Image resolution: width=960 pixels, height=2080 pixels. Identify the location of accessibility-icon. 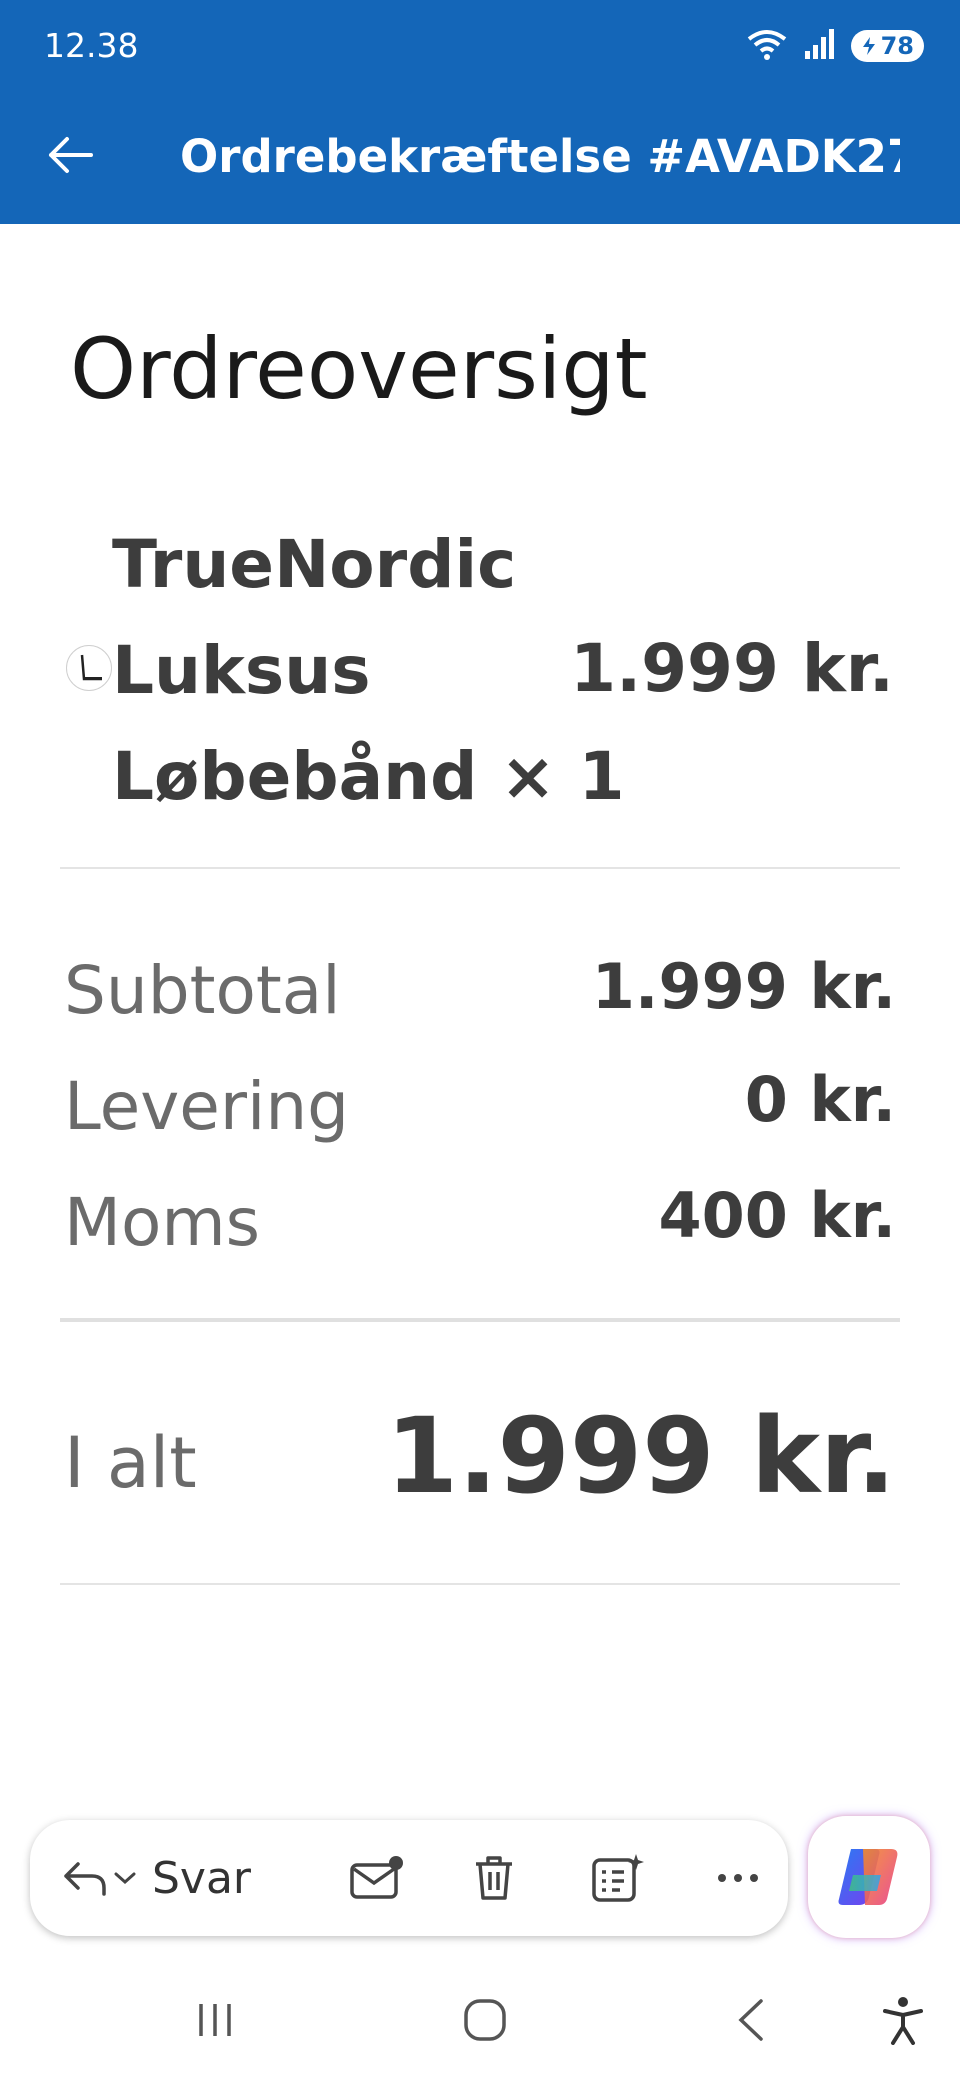
(903, 2021).